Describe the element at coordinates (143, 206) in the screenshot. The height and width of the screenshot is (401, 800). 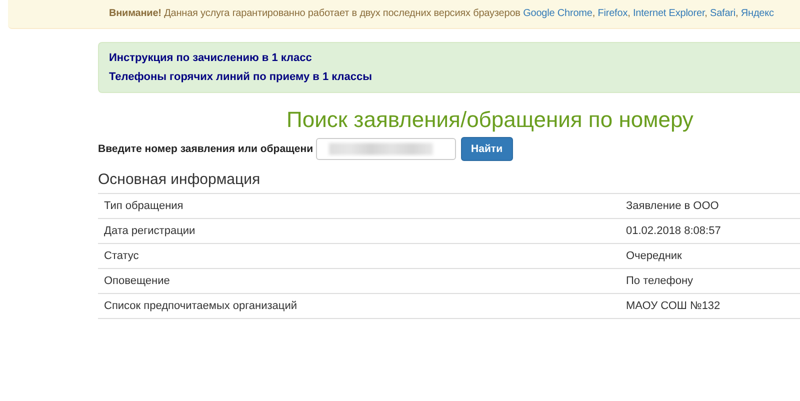
I see `table-cell-text: Тип обращения` at that location.